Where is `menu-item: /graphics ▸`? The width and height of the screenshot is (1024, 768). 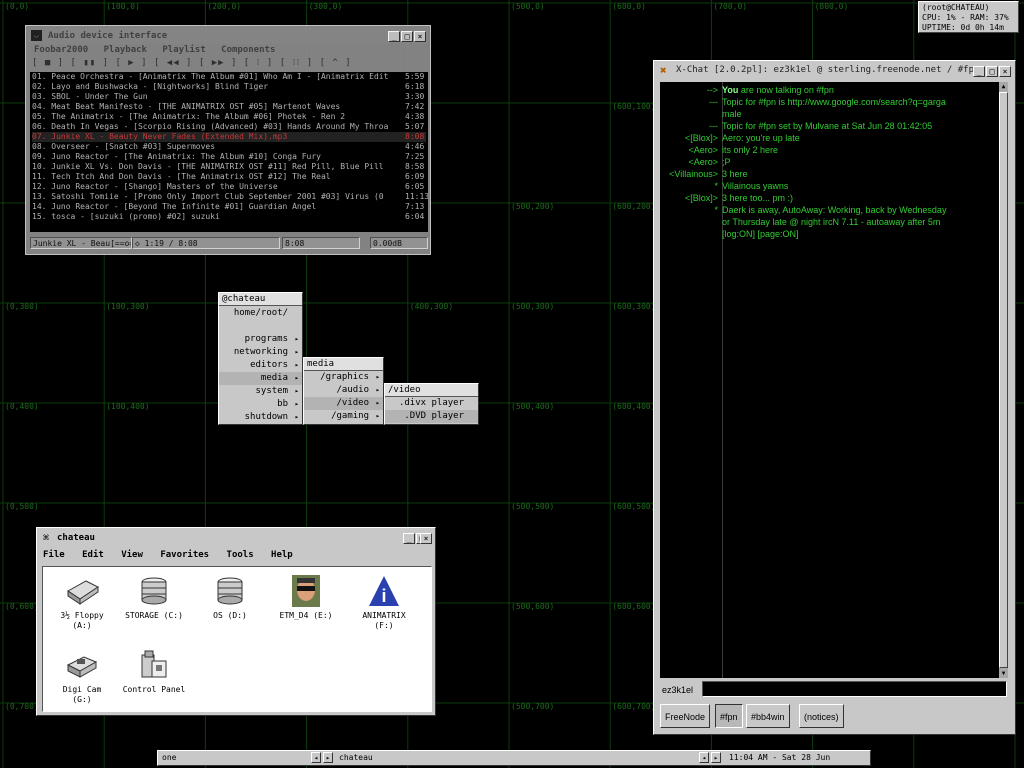 menu-item: /graphics ▸ is located at coordinates (343, 377).